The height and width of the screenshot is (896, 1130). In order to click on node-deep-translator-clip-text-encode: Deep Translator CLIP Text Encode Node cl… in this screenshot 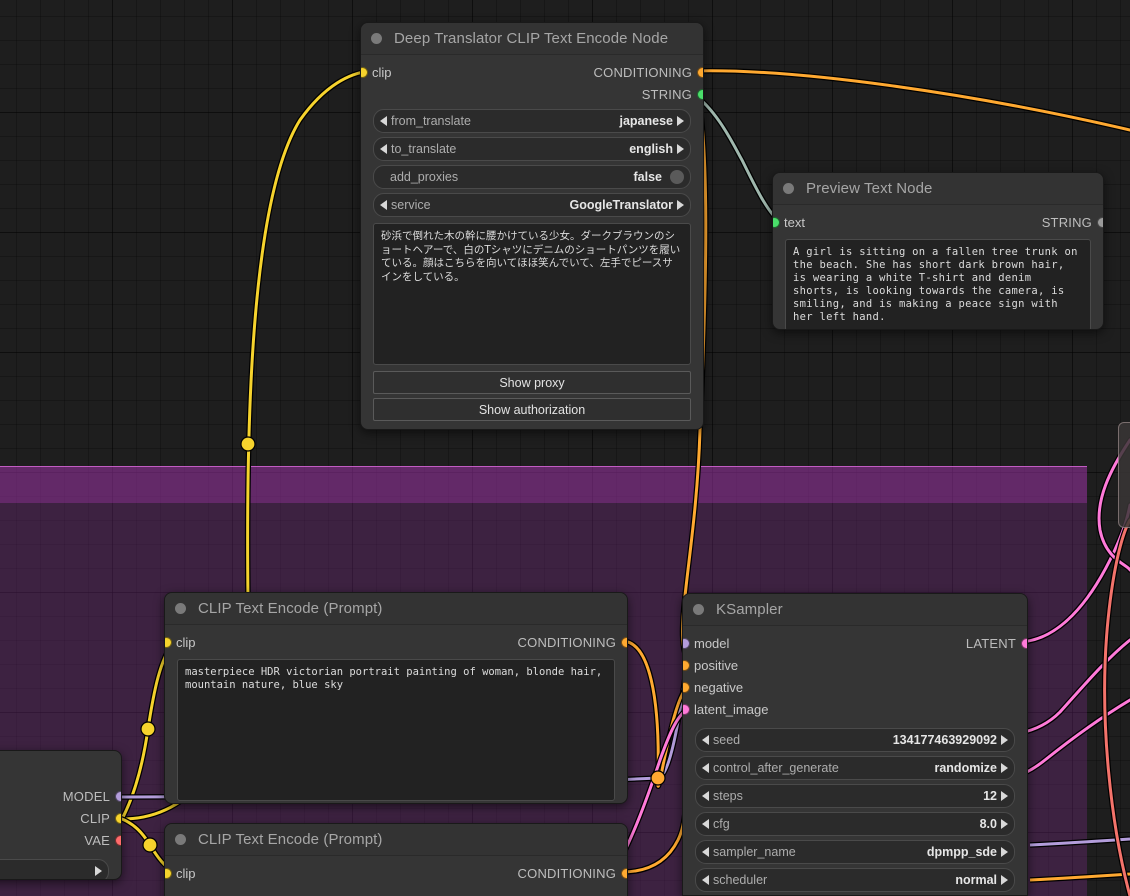, I will do `click(532, 226)`.